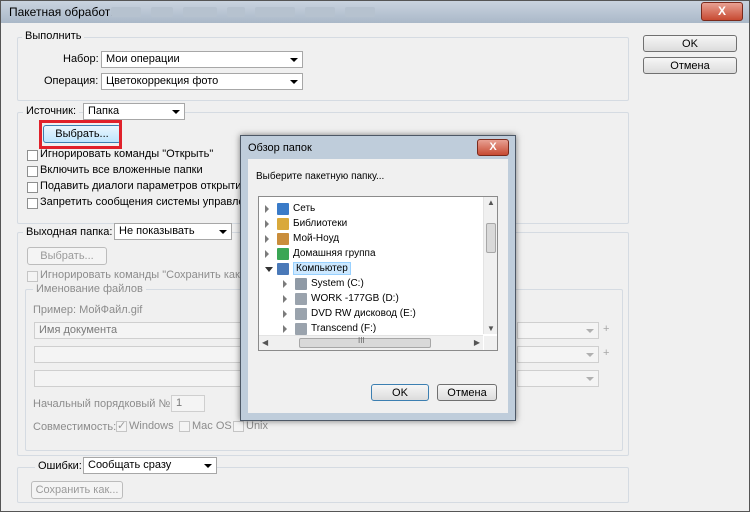 Image resolution: width=750 pixels, height=512 pixels. What do you see at coordinates (490, 343) in the screenshot?
I see `scroll-corner` at bounding box center [490, 343].